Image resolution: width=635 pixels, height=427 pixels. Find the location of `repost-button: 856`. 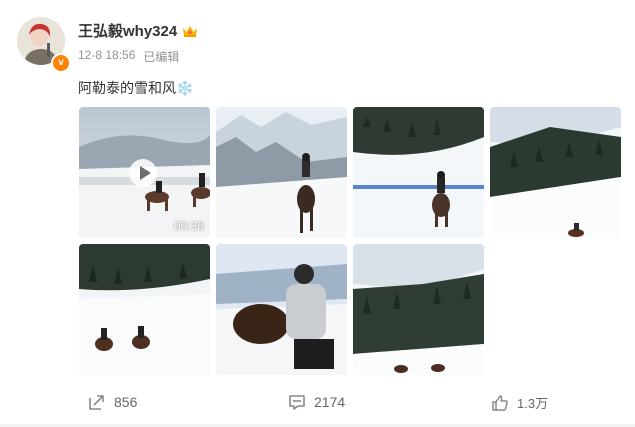

repost-button: 856 is located at coordinates (112, 402).